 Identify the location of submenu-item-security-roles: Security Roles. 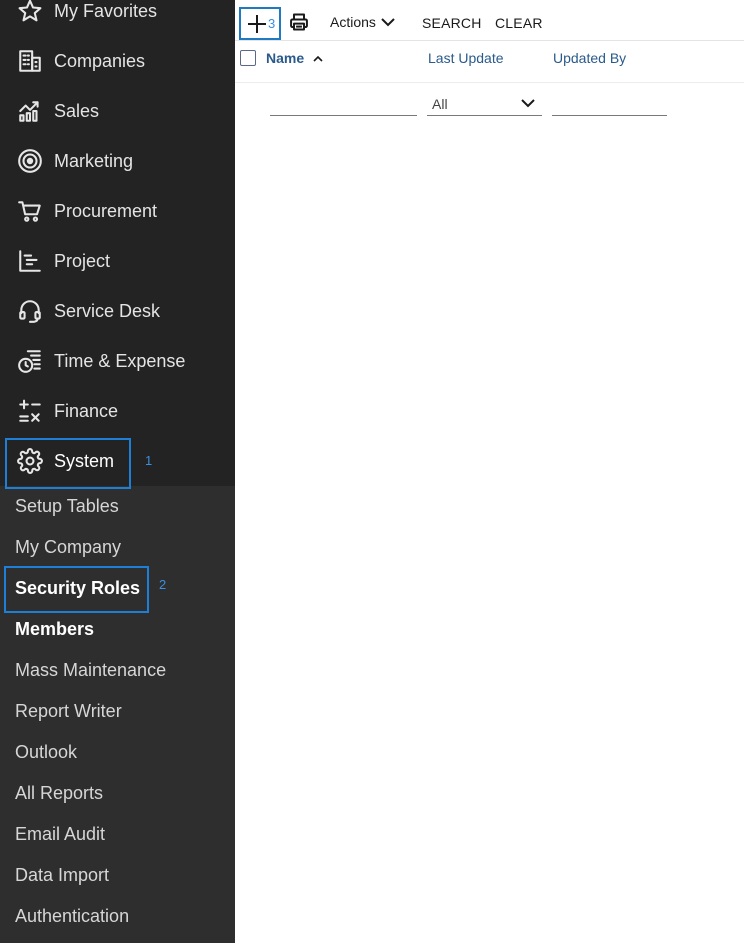
(117, 588).